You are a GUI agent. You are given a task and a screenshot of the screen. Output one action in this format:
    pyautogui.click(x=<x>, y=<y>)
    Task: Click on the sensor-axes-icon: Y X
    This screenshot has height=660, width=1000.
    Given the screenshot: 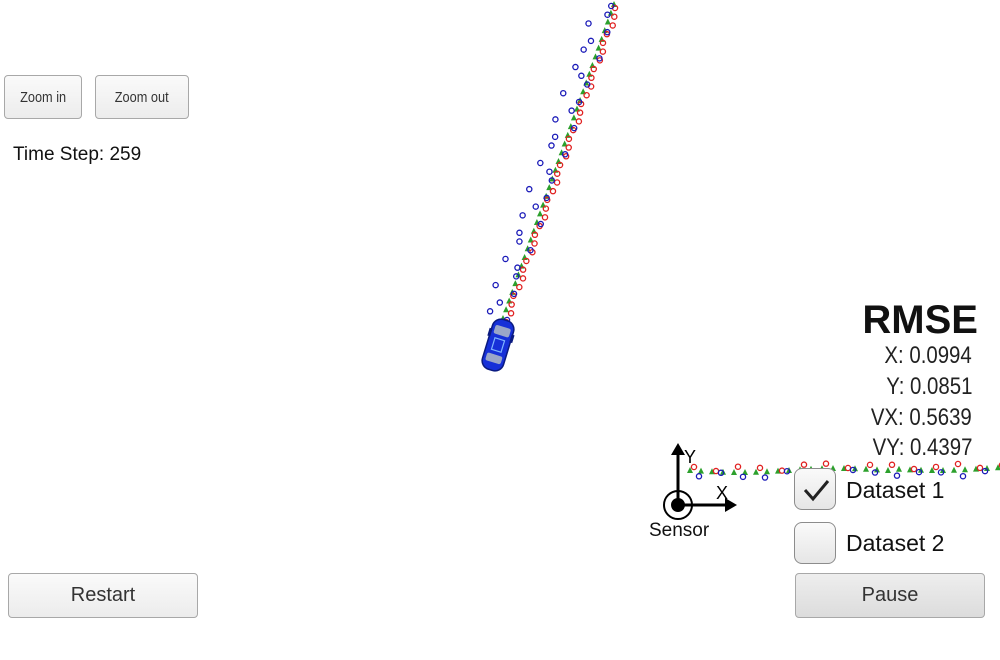 What is the action you would take?
    pyautogui.click(x=700, y=481)
    